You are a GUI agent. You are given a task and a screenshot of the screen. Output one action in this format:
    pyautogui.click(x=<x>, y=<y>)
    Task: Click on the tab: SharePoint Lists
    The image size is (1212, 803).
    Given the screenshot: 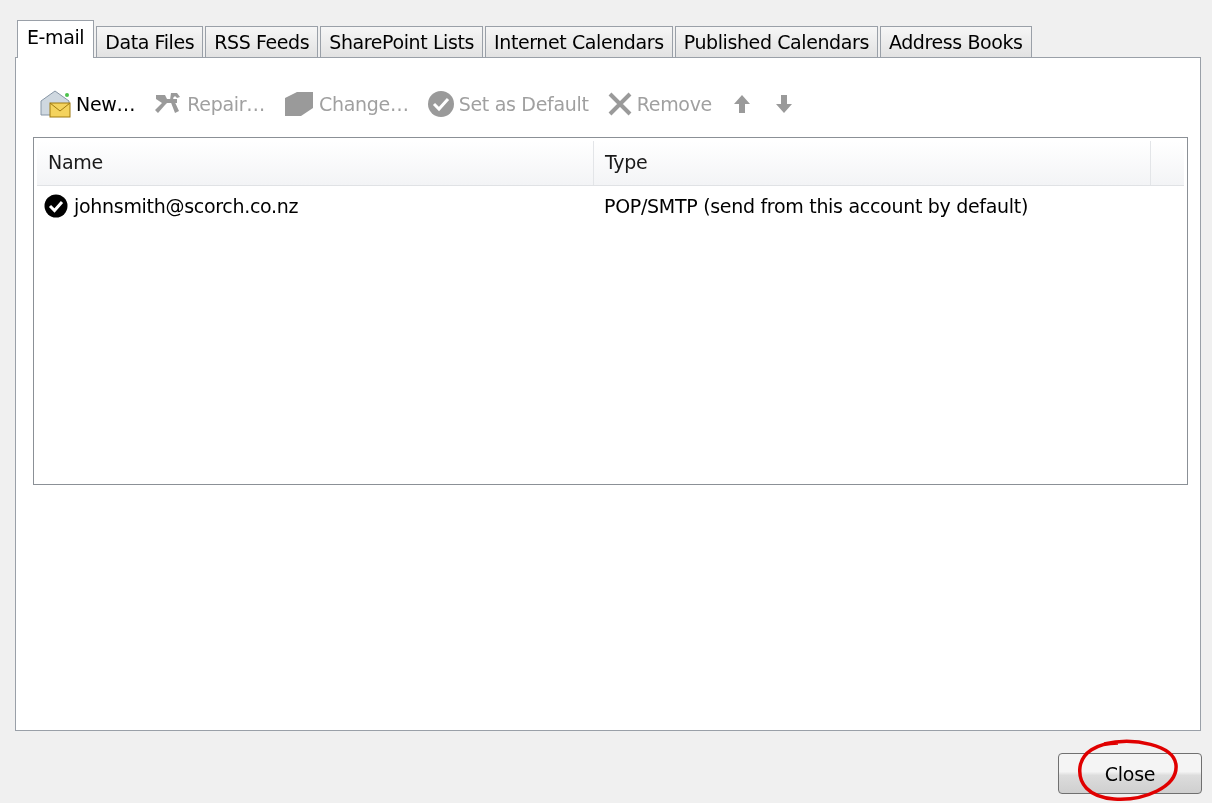 What is the action you would take?
    pyautogui.click(x=402, y=41)
    